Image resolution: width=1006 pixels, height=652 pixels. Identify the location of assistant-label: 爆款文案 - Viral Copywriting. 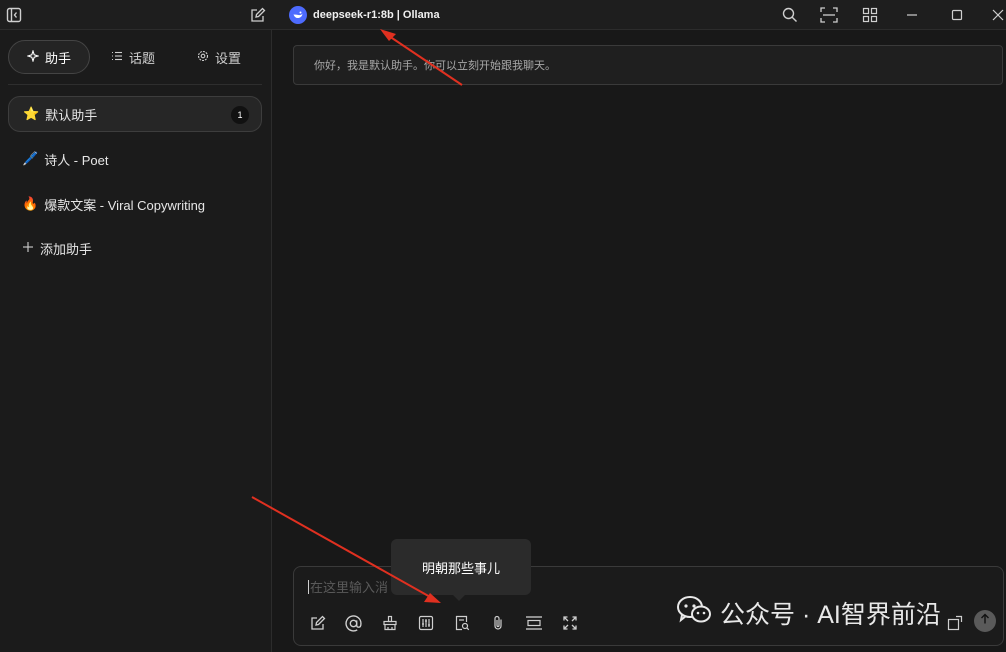
(125, 205).